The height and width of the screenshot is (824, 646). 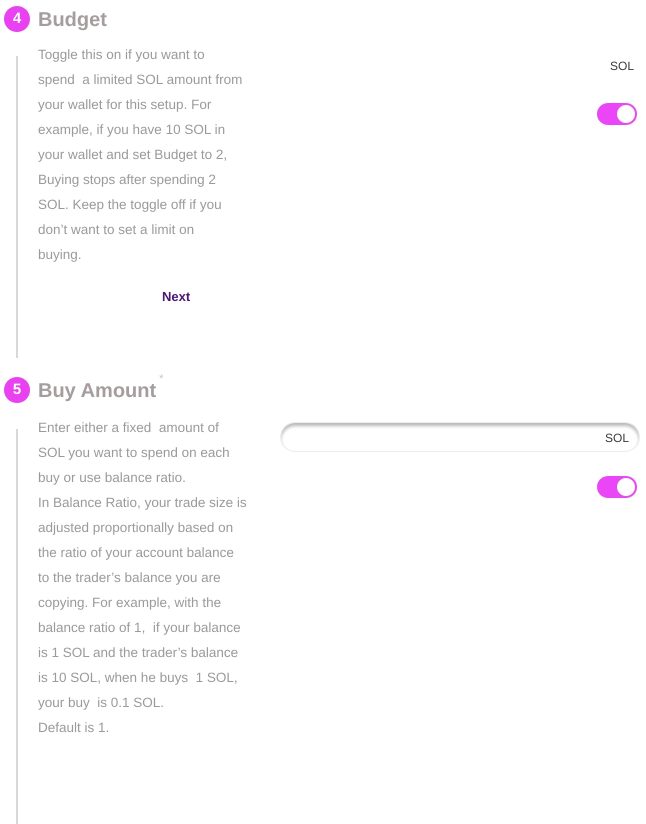 I want to click on step-title: Buy Amount, so click(x=97, y=391).